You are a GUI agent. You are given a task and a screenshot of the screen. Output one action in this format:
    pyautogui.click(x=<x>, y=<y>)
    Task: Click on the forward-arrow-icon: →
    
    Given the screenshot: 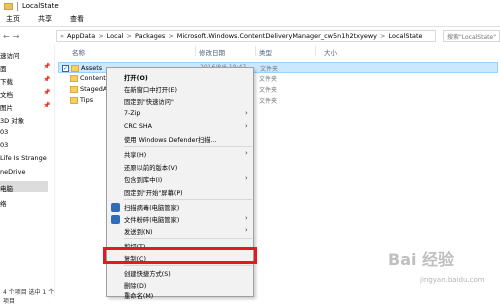 What is the action you would take?
    pyautogui.click(x=16, y=36)
    